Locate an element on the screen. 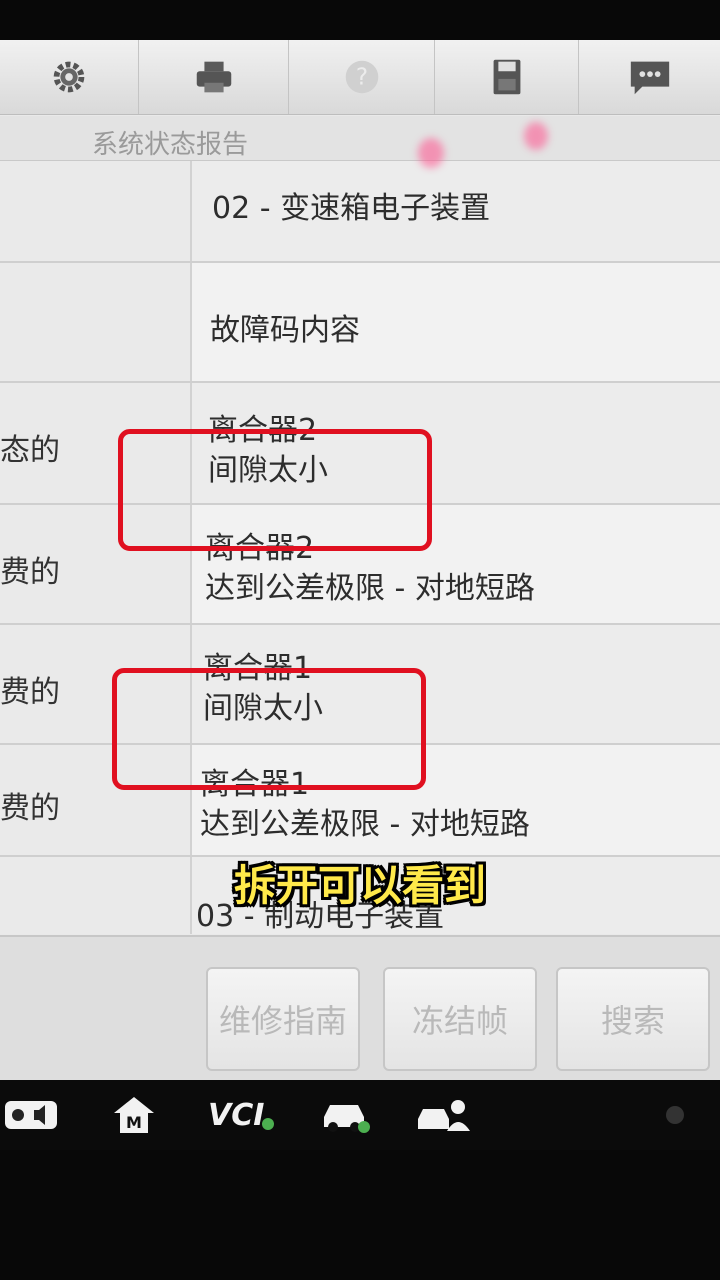 This screenshot has height=1280, width=720. action-bar: 维修指南 冻结帧 搜索 is located at coordinates (360, 1007).